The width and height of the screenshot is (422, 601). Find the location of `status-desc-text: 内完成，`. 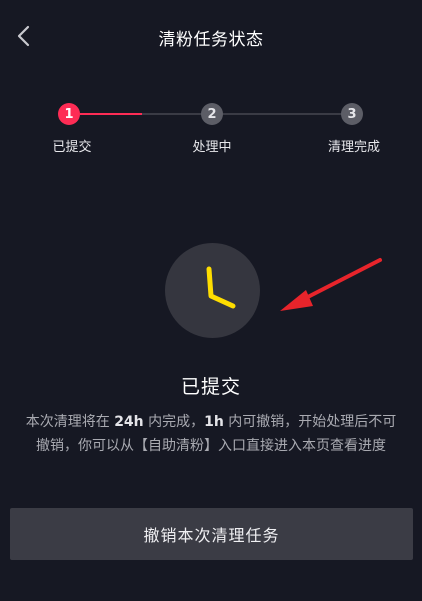

status-desc-text: 内完成， is located at coordinates (176, 422).